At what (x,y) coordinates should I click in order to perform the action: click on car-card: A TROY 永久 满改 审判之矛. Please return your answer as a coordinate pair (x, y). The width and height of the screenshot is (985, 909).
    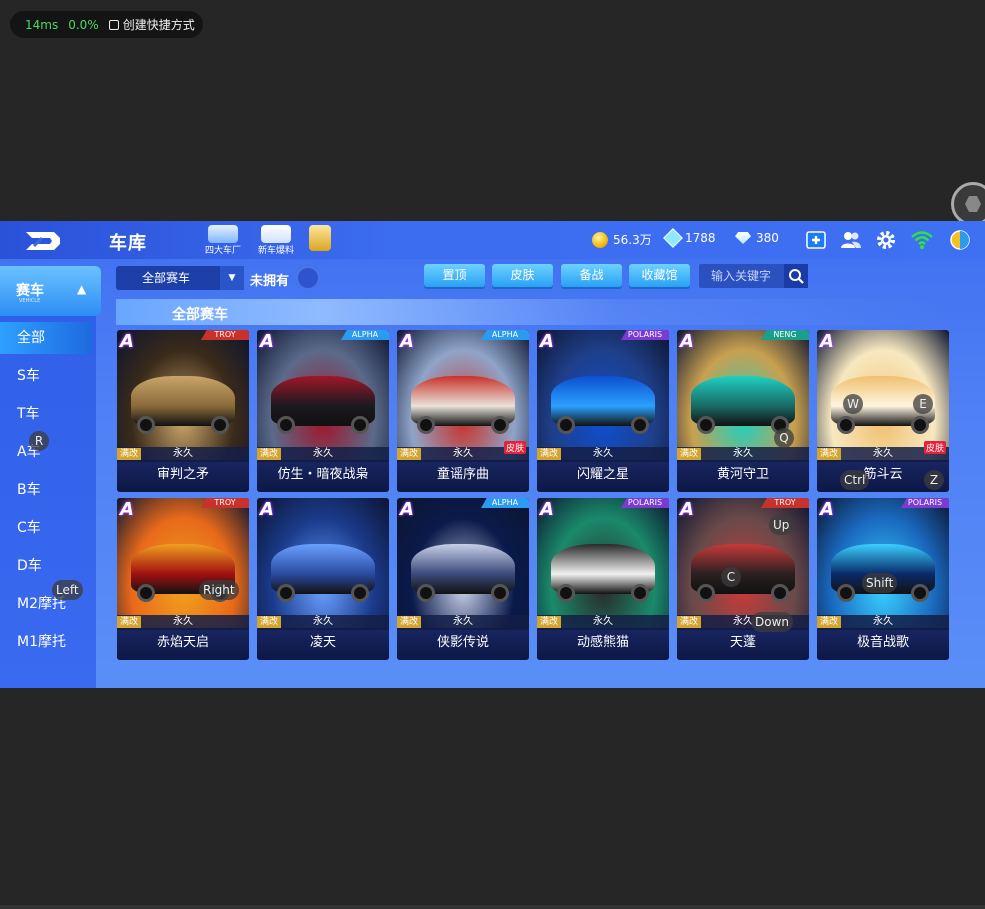
    Looking at the image, I should click on (183, 411).